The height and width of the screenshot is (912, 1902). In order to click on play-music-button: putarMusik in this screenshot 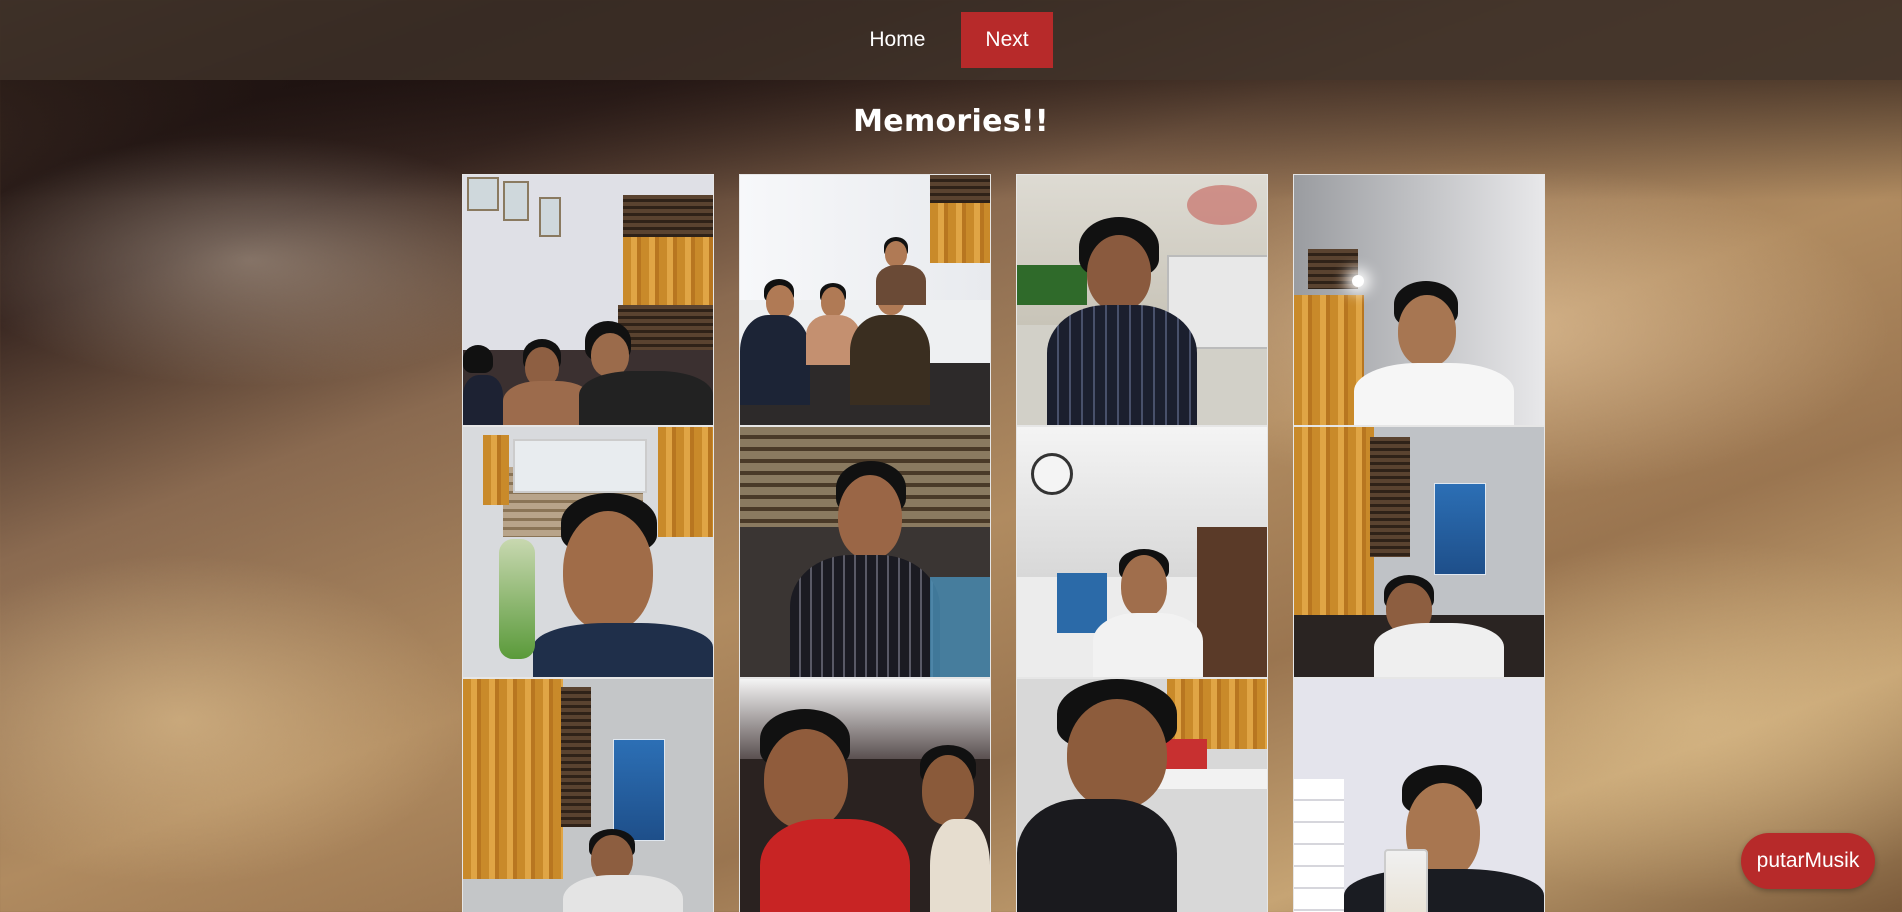, I will do `click(1808, 861)`.